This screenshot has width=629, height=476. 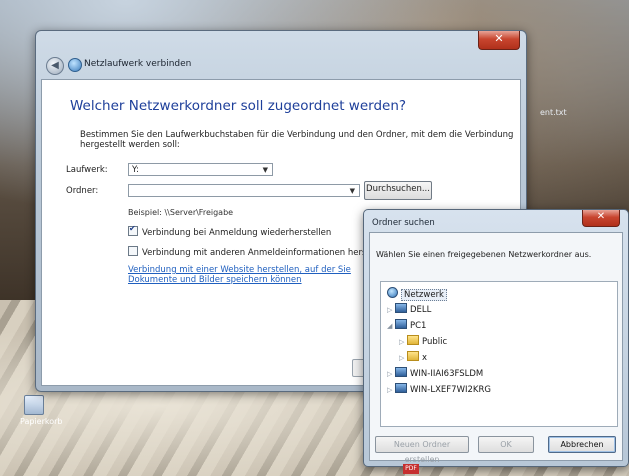 What do you see at coordinates (133, 251) in the screenshot?
I see `other-credentials-checkbox` at bounding box center [133, 251].